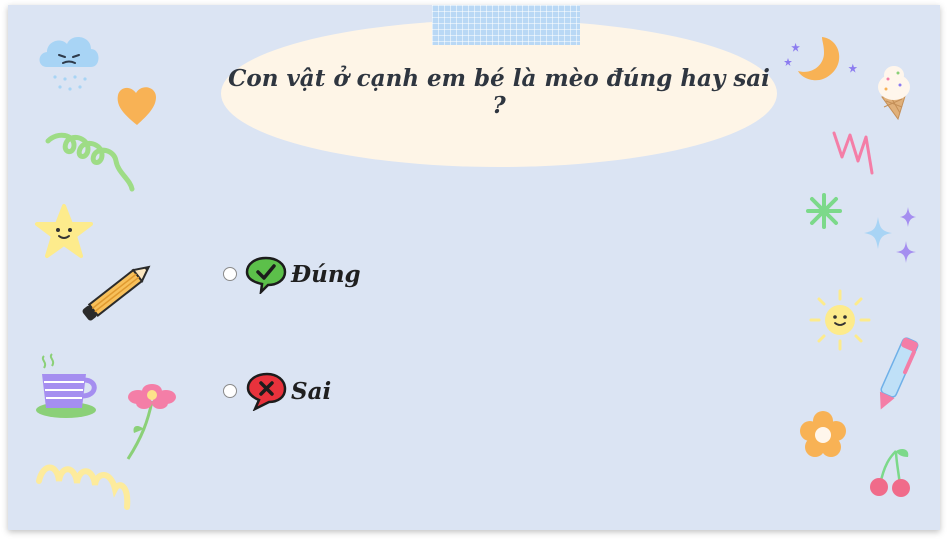 The width and height of the screenshot is (949, 541). I want to click on option-dung-radio, so click(230, 274).